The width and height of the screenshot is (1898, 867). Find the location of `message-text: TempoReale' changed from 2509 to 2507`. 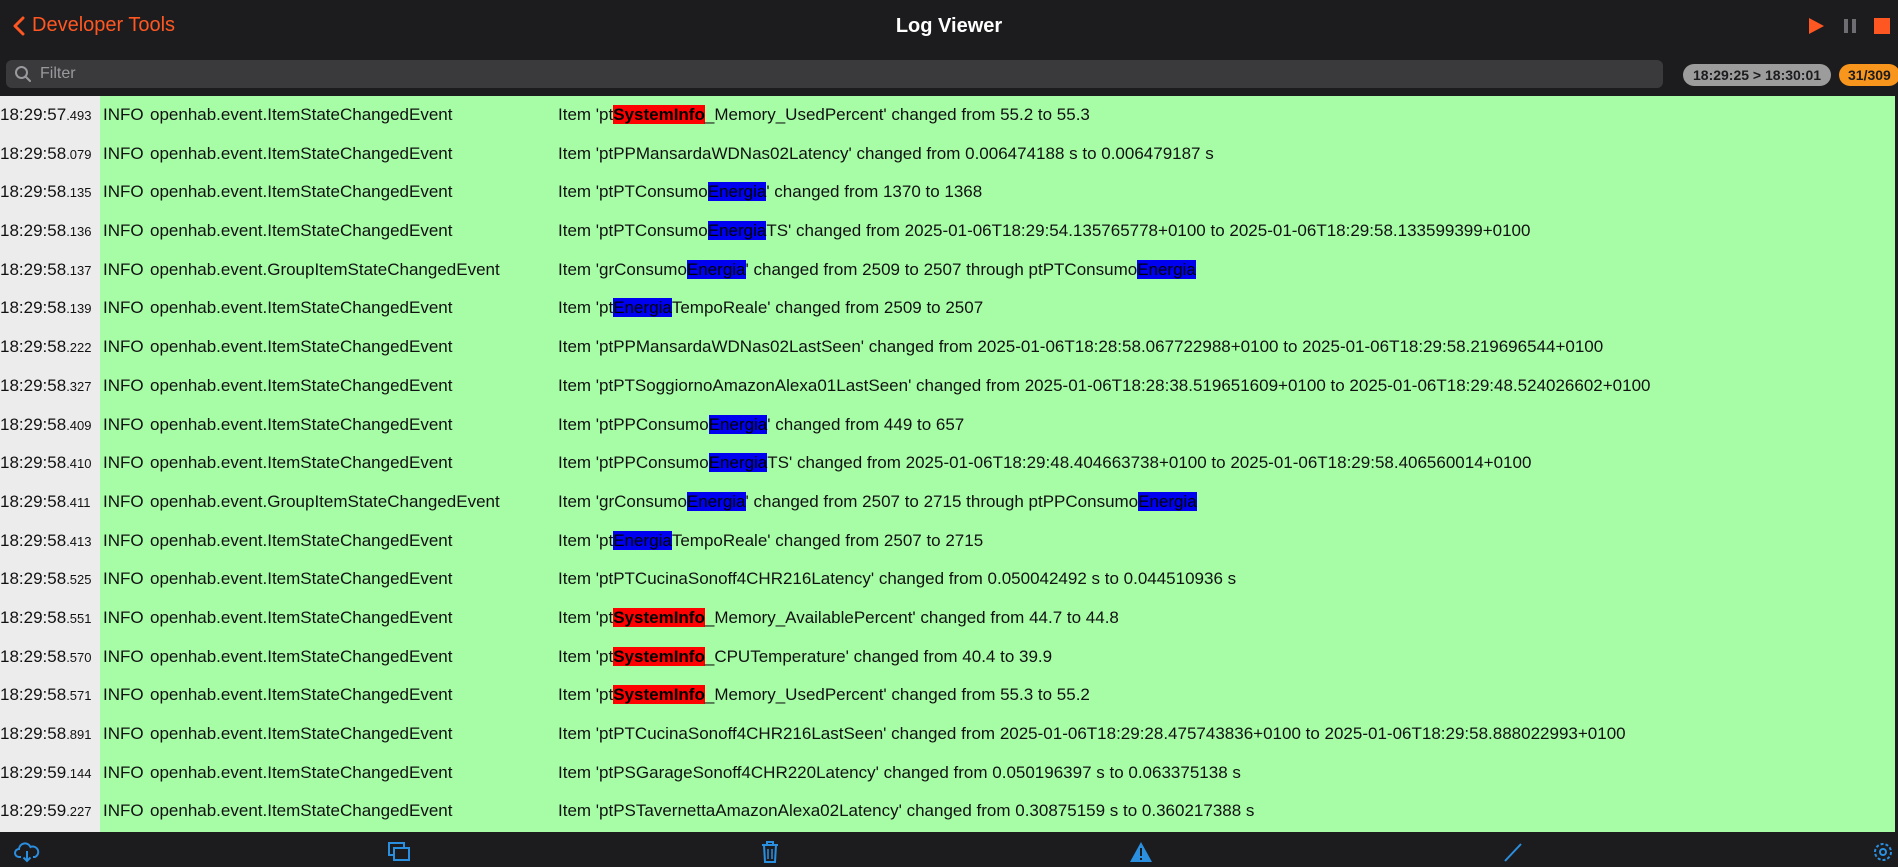

message-text: TempoReale' changed from 2509 to 2507 is located at coordinates (827, 308).